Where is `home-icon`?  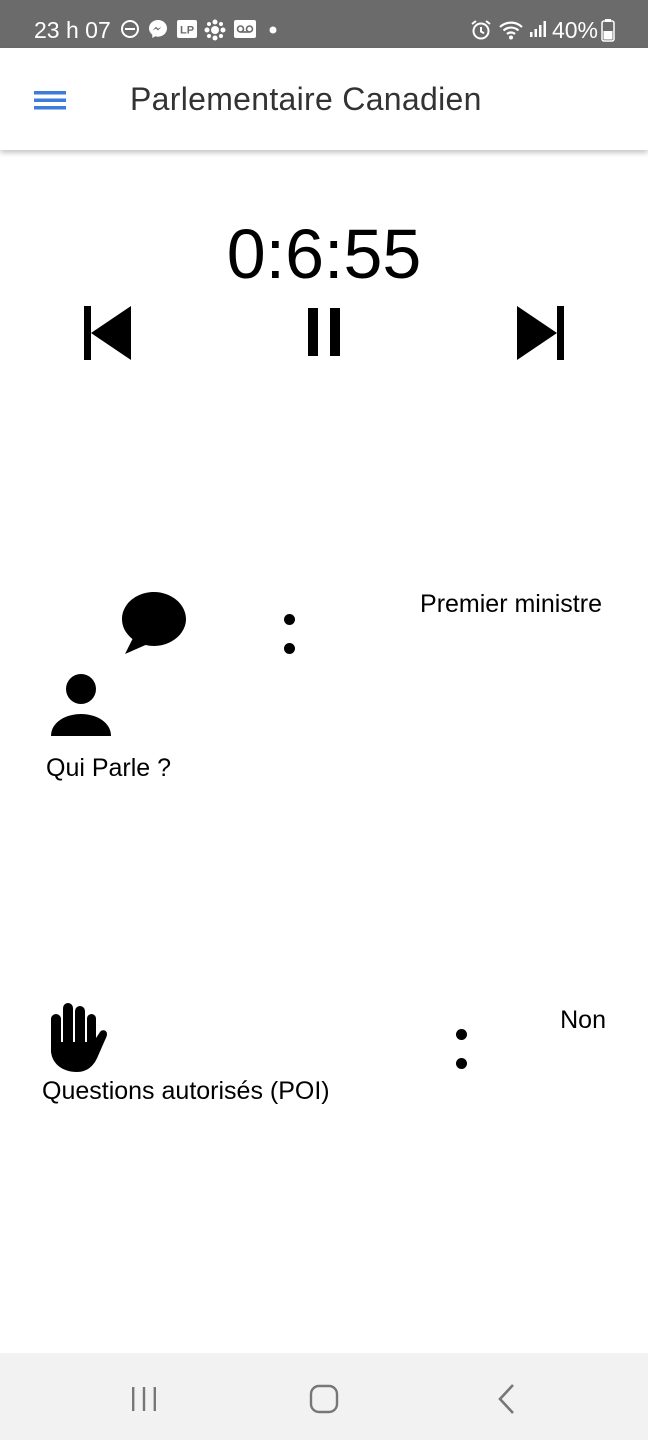
home-icon is located at coordinates (324, 1399).